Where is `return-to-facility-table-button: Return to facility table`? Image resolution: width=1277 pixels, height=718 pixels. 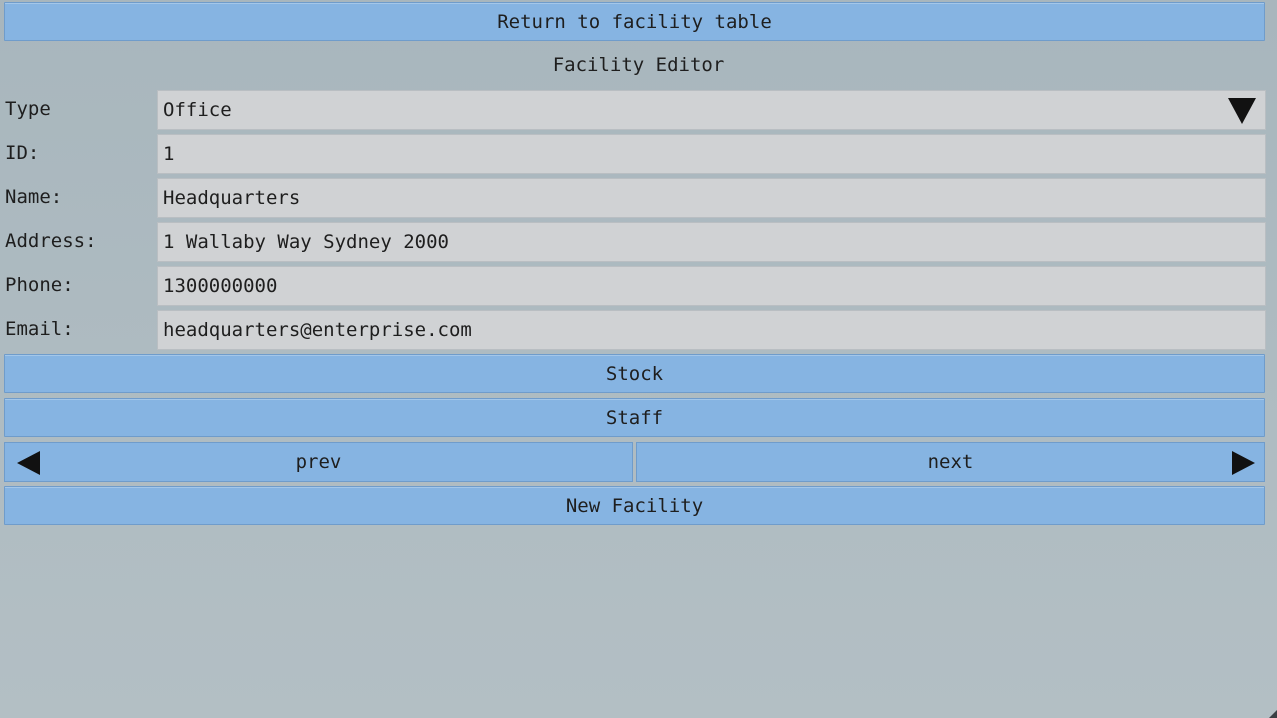
return-to-facility-table-button: Return to facility table is located at coordinates (634, 21).